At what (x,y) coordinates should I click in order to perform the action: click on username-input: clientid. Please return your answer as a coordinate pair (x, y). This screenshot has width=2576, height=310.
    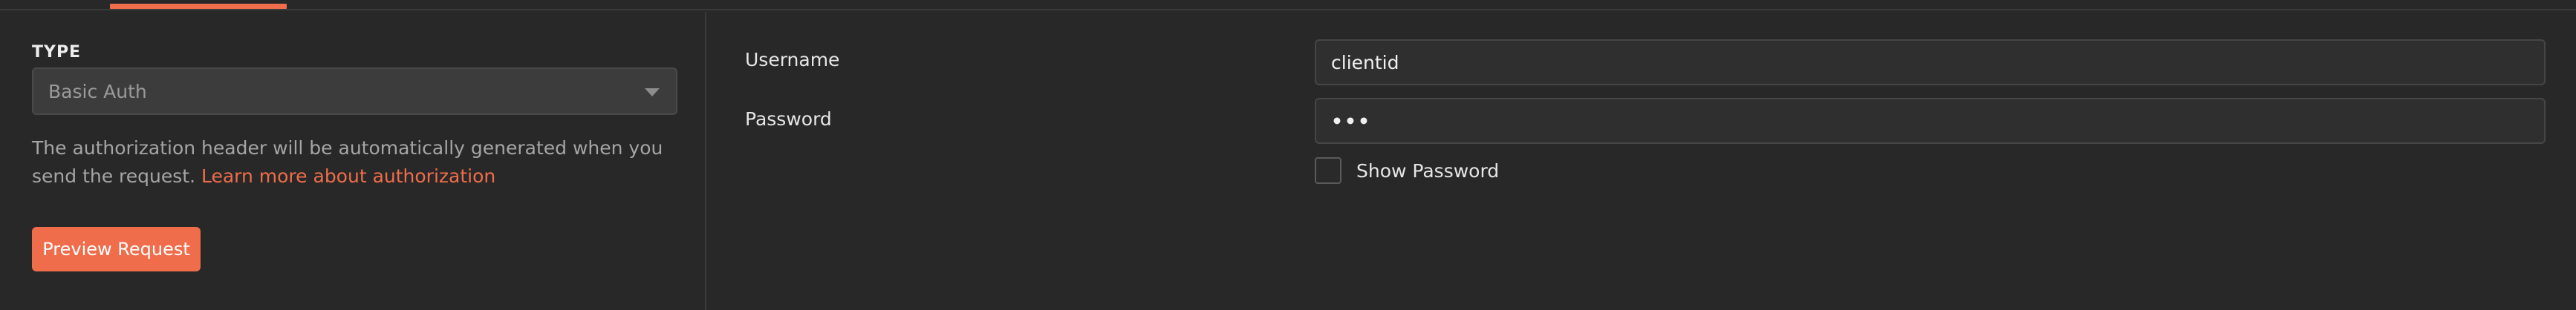
    Looking at the image, I should click on (1930, 62).